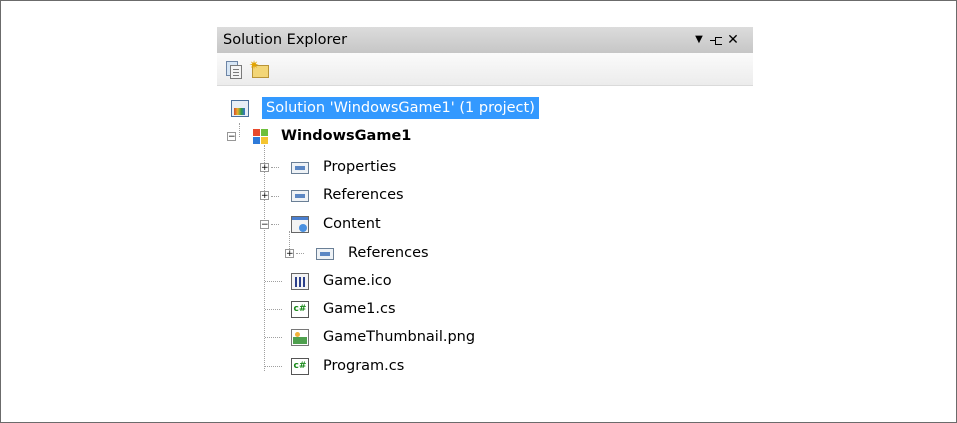  What do you see at coordinates (359, 309) in the screenshot?
I see `tree-item-label: Game1.cs` at bounding box center [359, 309].